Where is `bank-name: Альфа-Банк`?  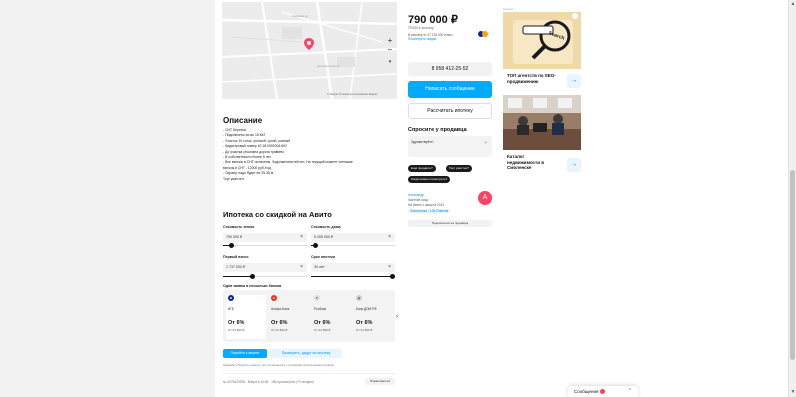 bank-name: Альфа-Банк is located at coordinates (280, 309).